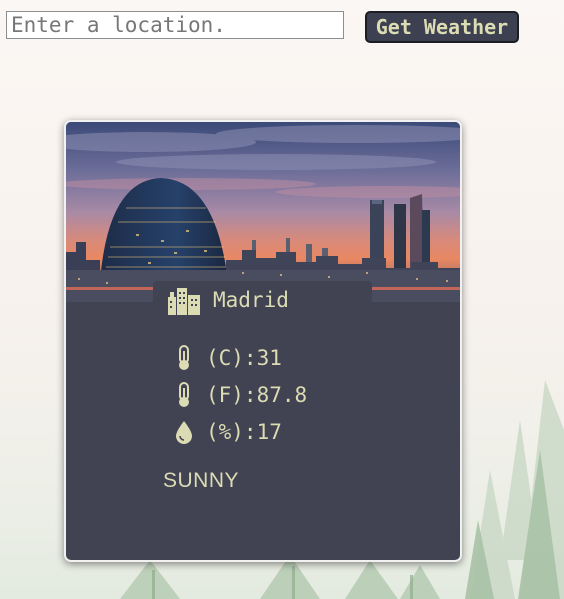 The image size is (564, 599). What do you see at coordinates (257, 395) in the screenshot?
I see `fahrenheit-value: (F):87.8` at bounding box center [257, 395].